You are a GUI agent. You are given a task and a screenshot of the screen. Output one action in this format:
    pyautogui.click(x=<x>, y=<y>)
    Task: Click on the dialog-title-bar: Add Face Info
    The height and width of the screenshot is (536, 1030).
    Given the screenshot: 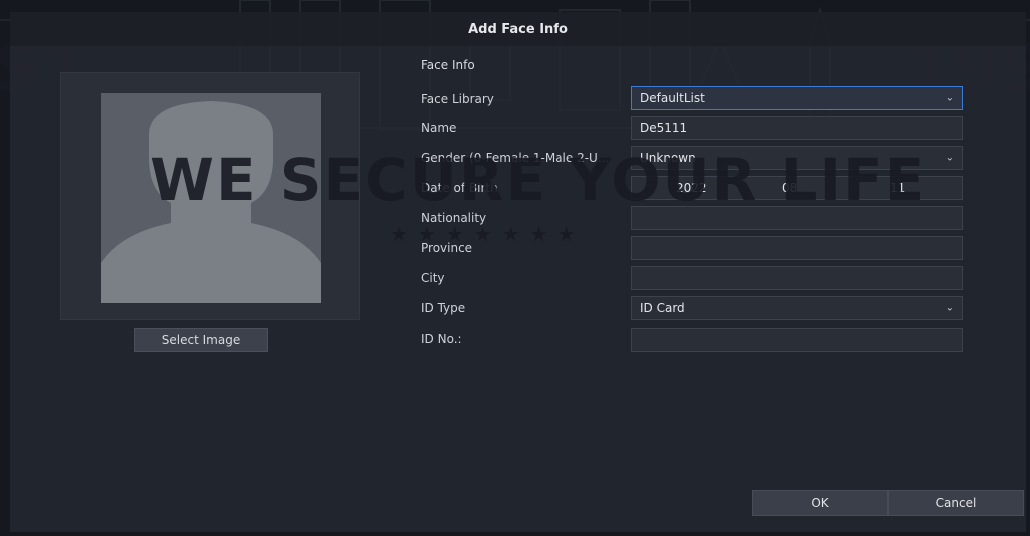 What is the action you would take?
    pyautogui.click(x=518, y=29)
    